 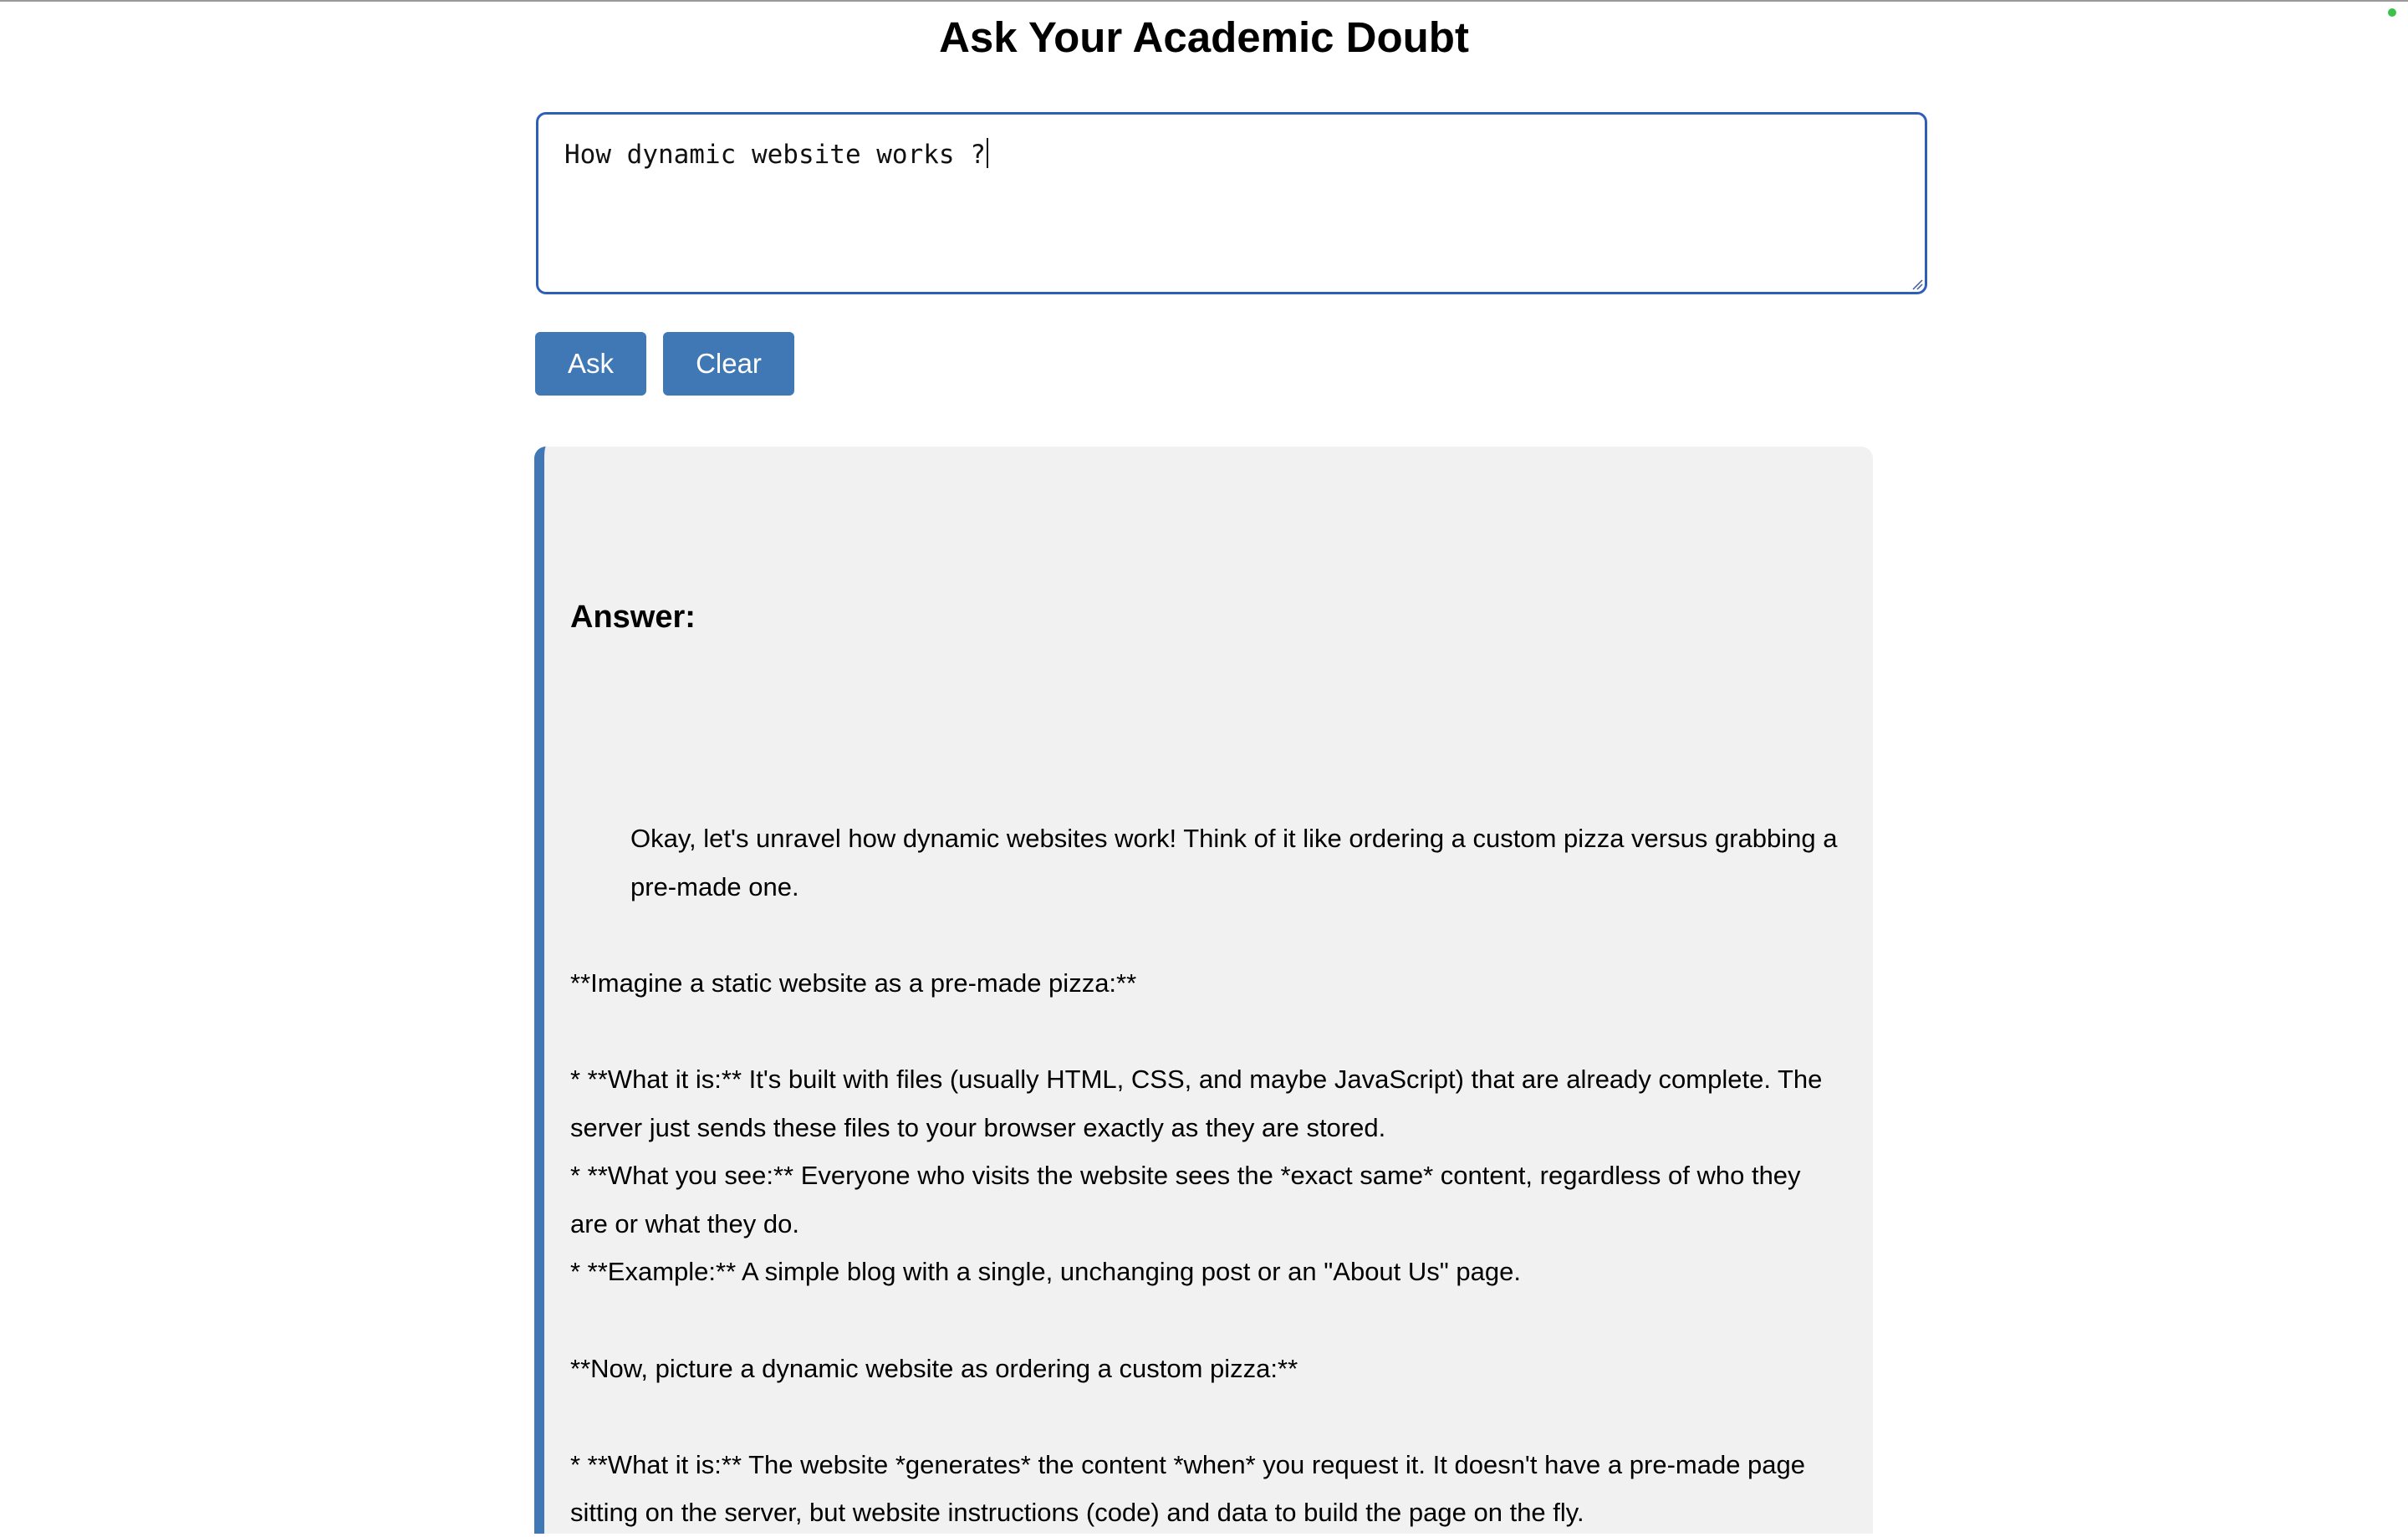 What do you see at coordinates (591, 364) in the screenshot?
I see `ask-button: Ask` at bounding box center [591, 364].